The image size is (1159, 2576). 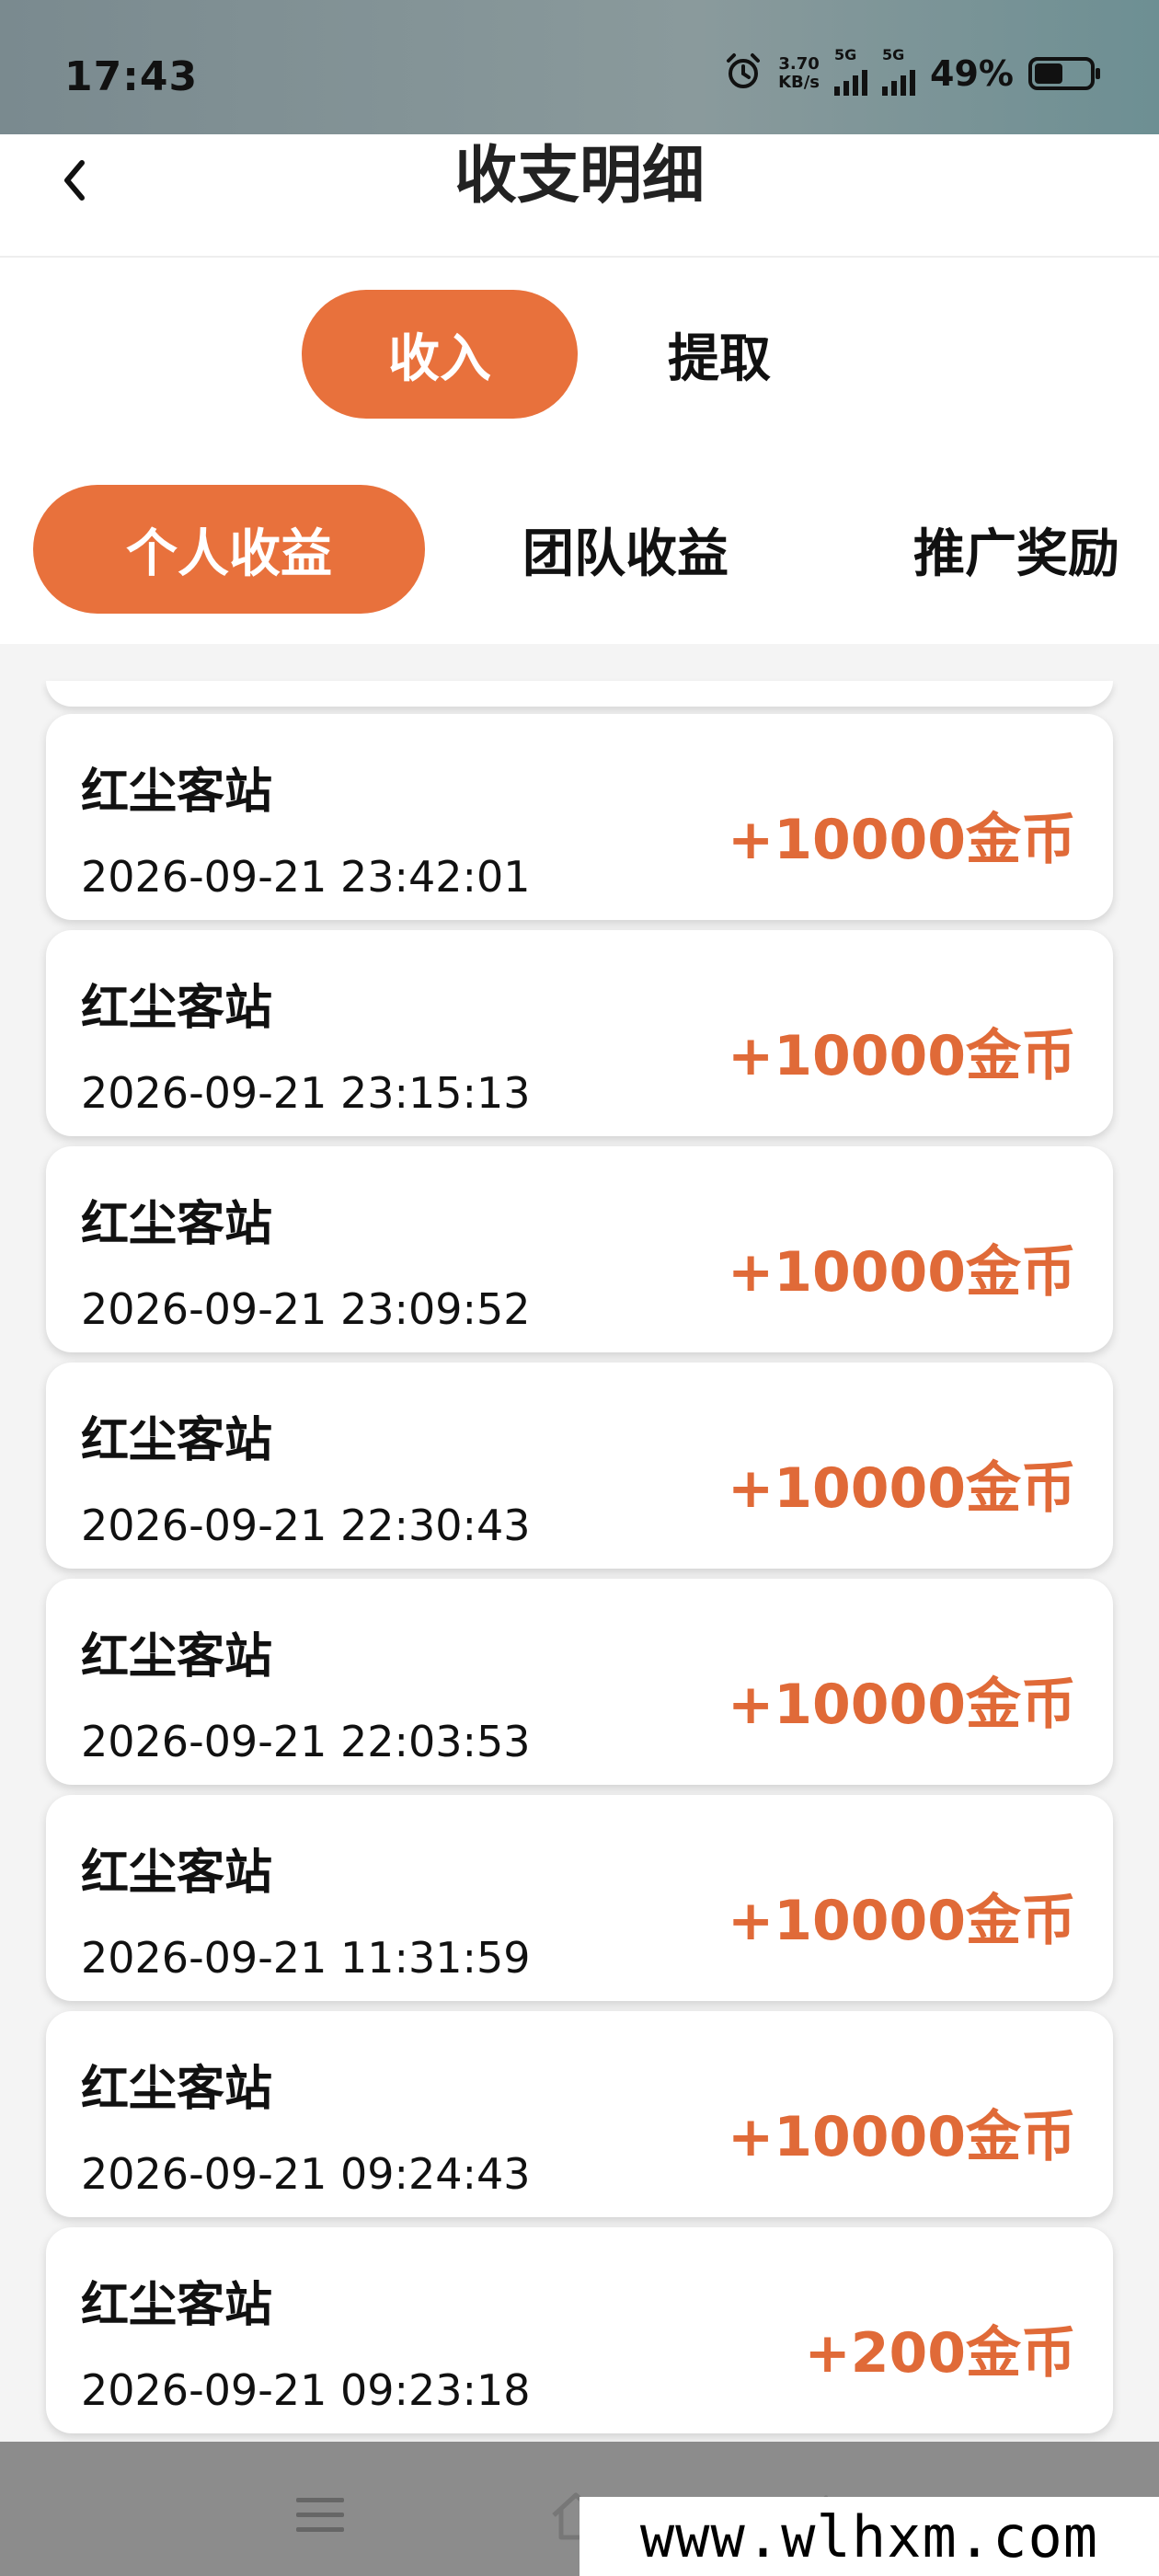 I want to click on battery-percent: 49%, so click(x=972, y=73).